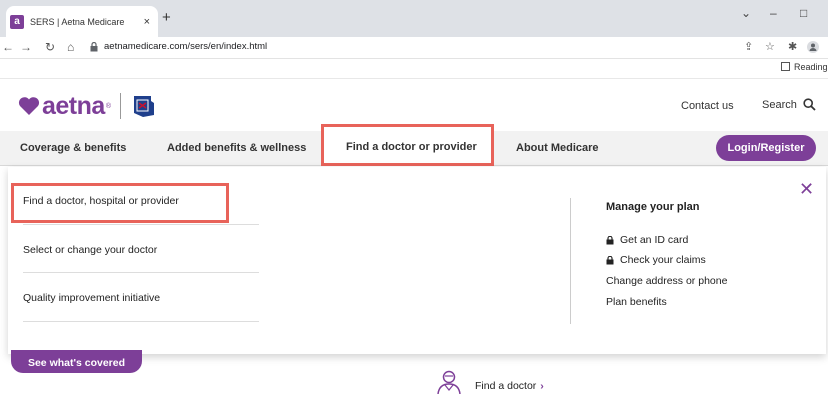  Describe the element at coordinates (746, 13) in the screenshot. I see `collapse-icon: ⌄` at that location.